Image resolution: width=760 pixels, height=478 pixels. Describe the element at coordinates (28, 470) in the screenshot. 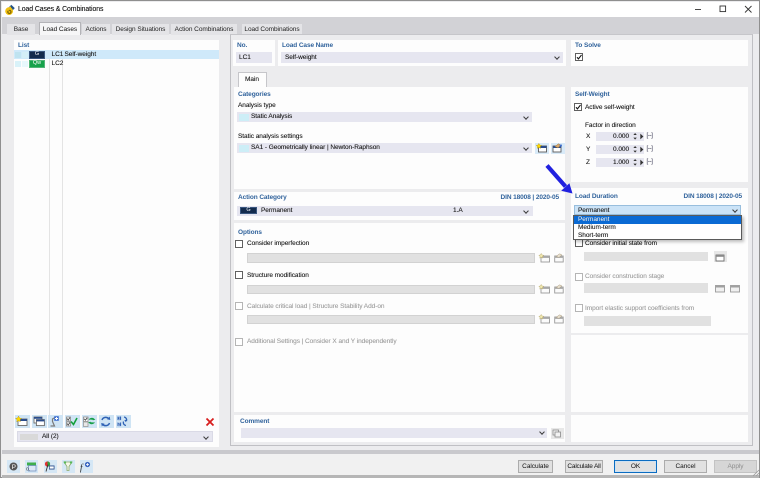

I see `svg-text: 0.` at that location.